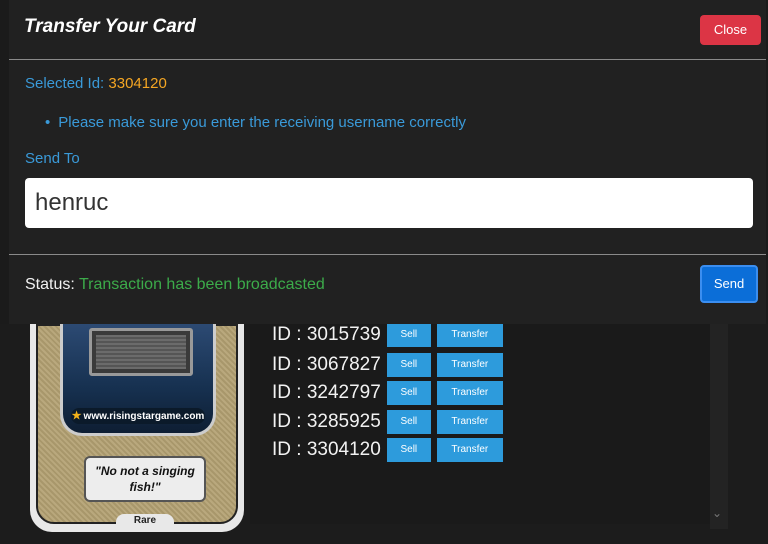 The height and width of the screenshot is (544, 768). I want to click on scrollbar, so click(719, 426).